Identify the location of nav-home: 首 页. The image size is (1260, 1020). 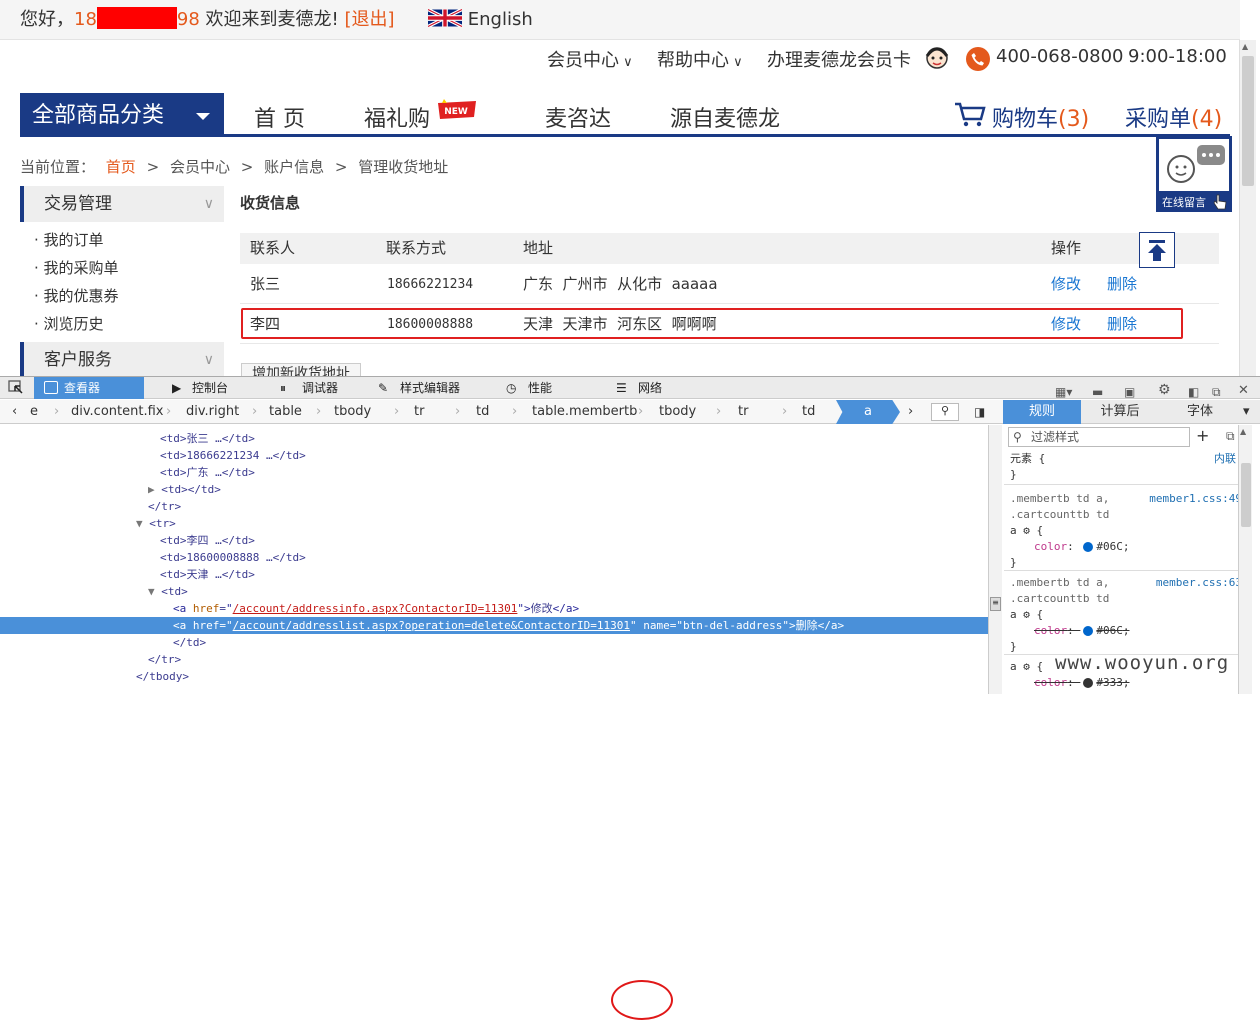
(279, 117).